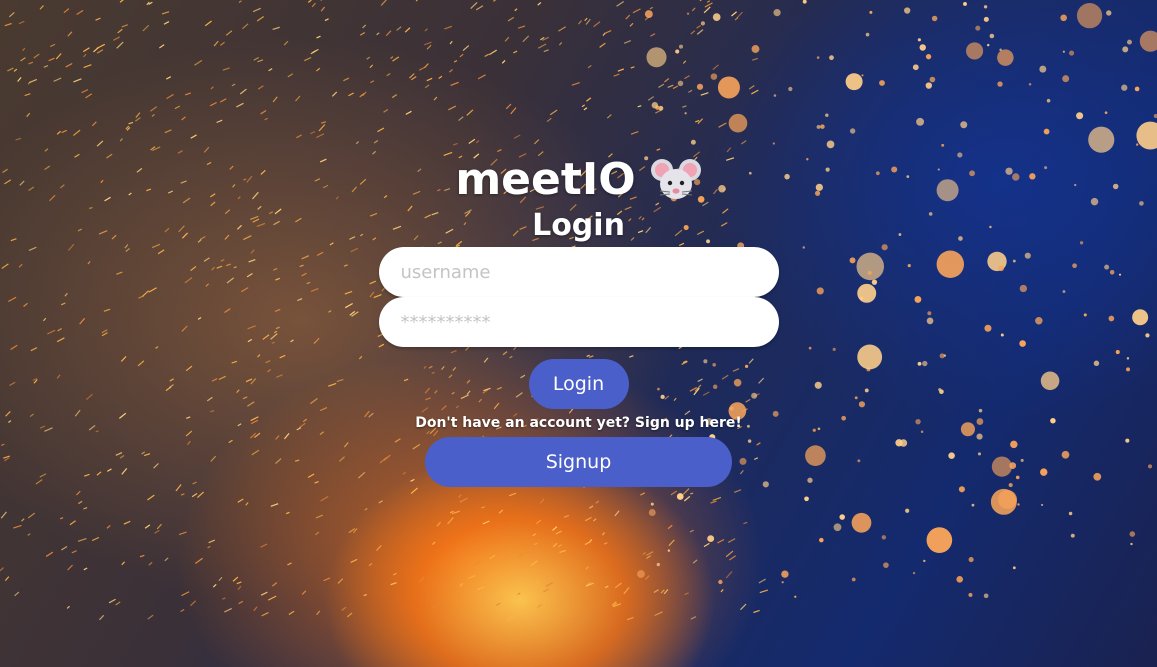 The height and width of the screenshot is (667, 1157). Describe the element at coordinates (545, 179) in the screenshot. I see `brand-name: meetIO` at that location.